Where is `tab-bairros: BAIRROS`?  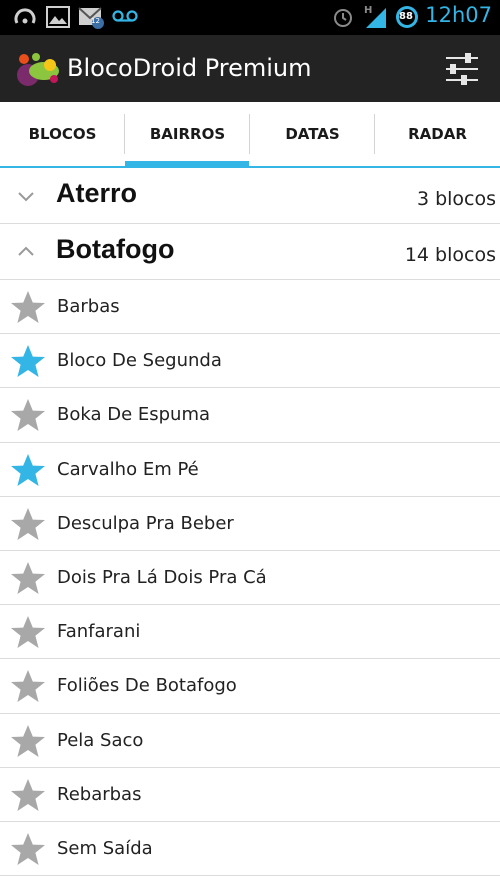 tab-bairros: BAIRROS is located at coordinates (187, 135).